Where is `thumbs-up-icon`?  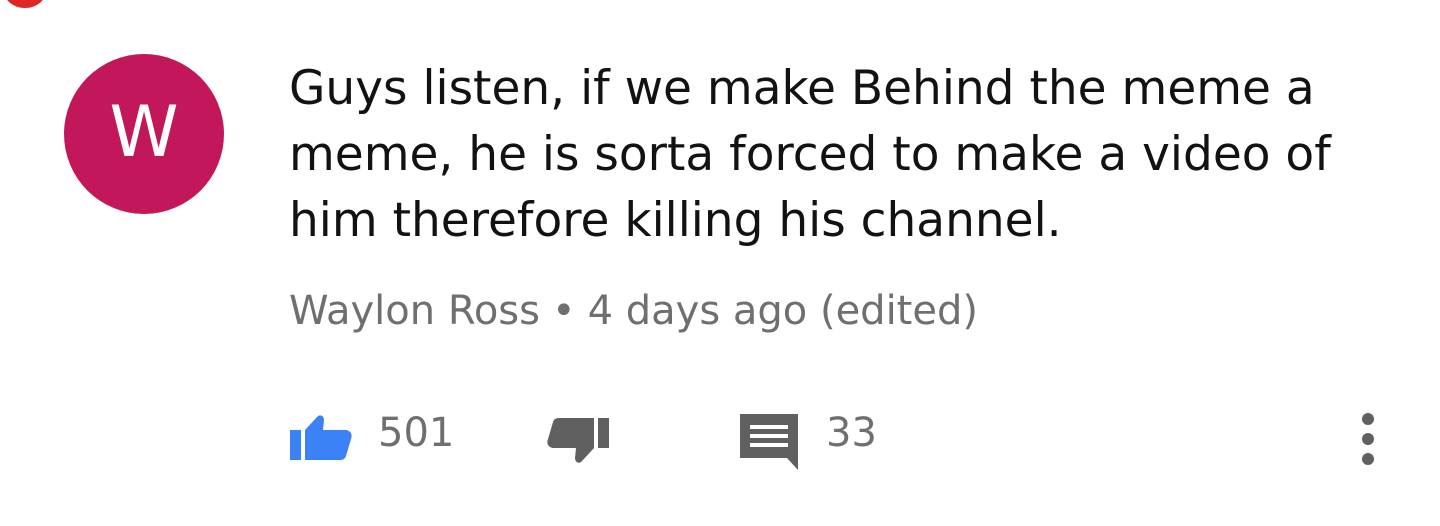
thumbs-up-icon is located at coordinates (322, 436).